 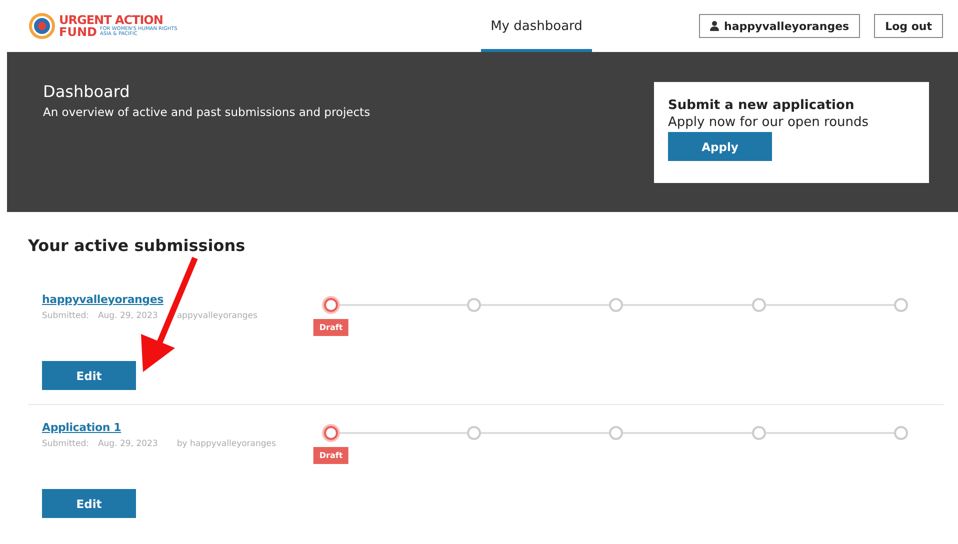 I want to click on submission-link: Application 1, so click(x=82, y=427).